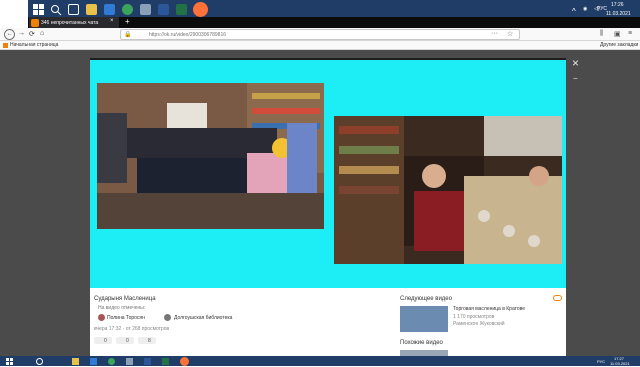  I want to click on page-actions-icon: ···, so click(494, 33).